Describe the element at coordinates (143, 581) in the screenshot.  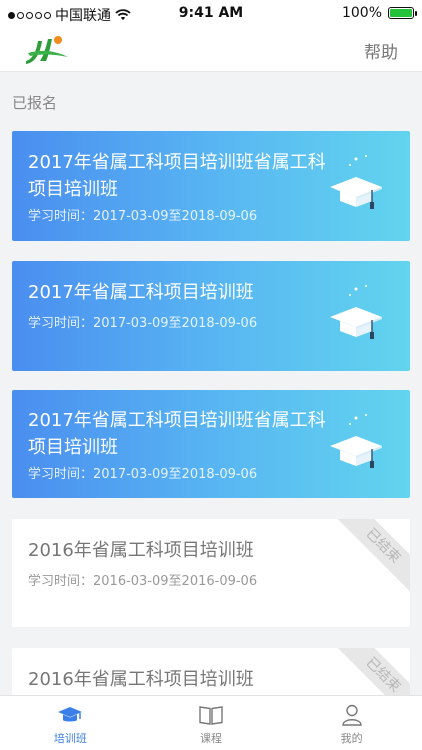
I see `course-date: 学习时间：2016-03-09至2016-09-06` at that location.